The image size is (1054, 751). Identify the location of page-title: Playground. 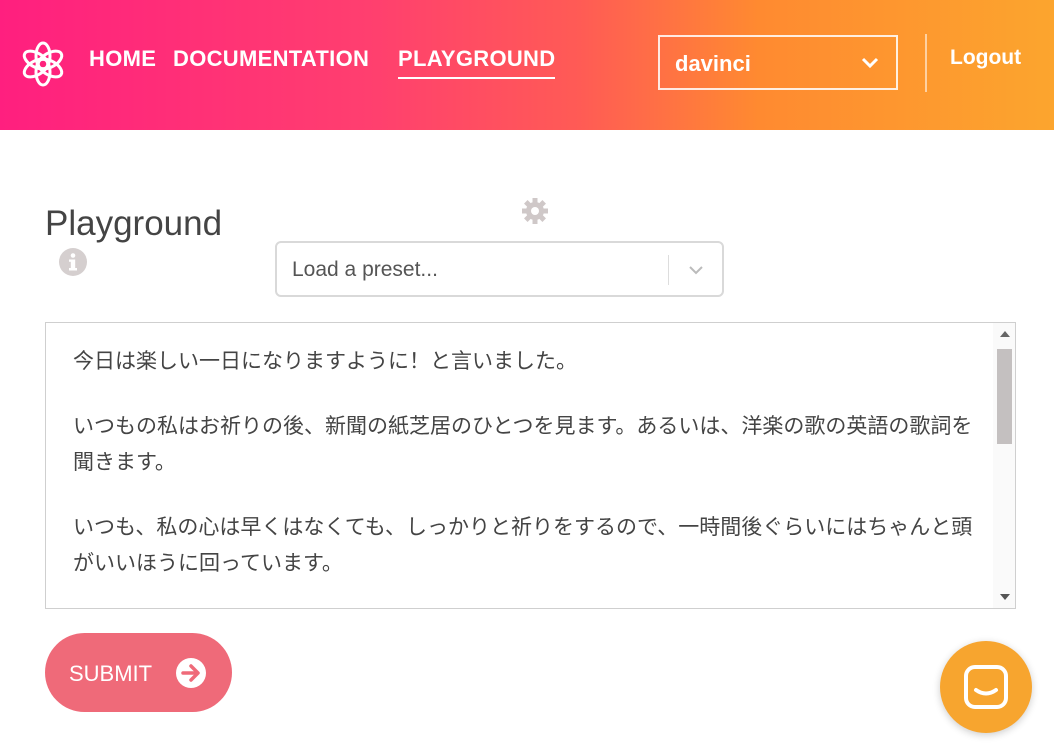
(134, 223).